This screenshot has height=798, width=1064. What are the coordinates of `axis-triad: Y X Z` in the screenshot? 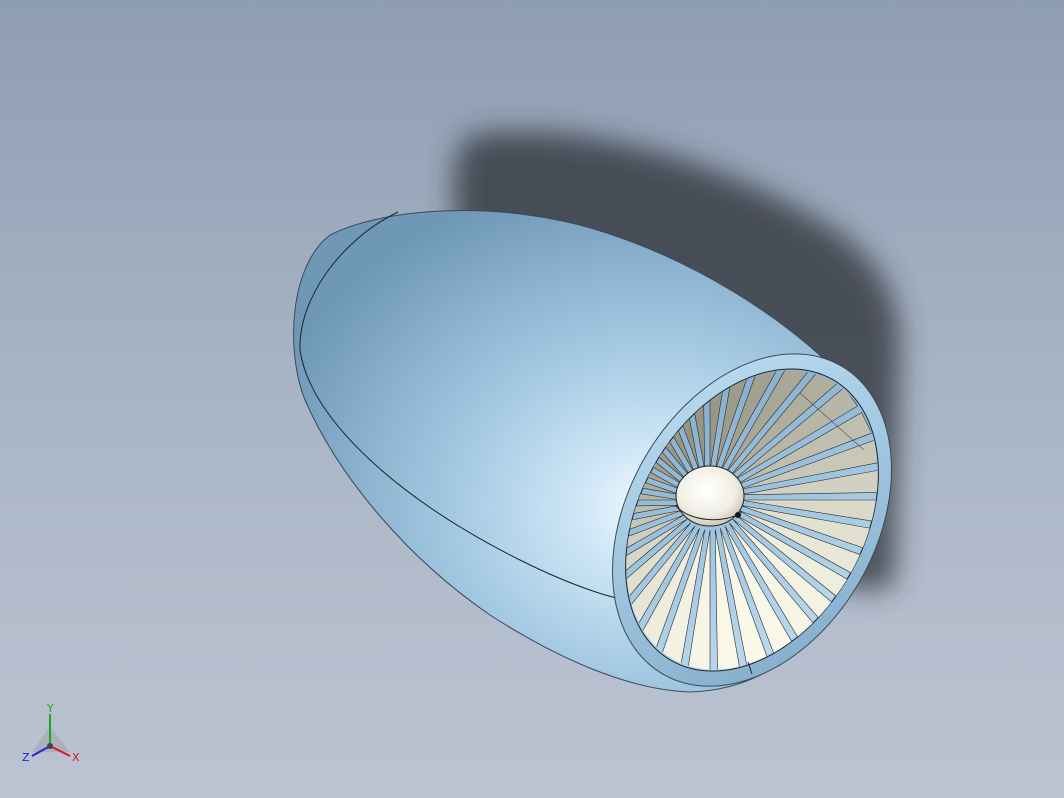 It's located at (54, 736).